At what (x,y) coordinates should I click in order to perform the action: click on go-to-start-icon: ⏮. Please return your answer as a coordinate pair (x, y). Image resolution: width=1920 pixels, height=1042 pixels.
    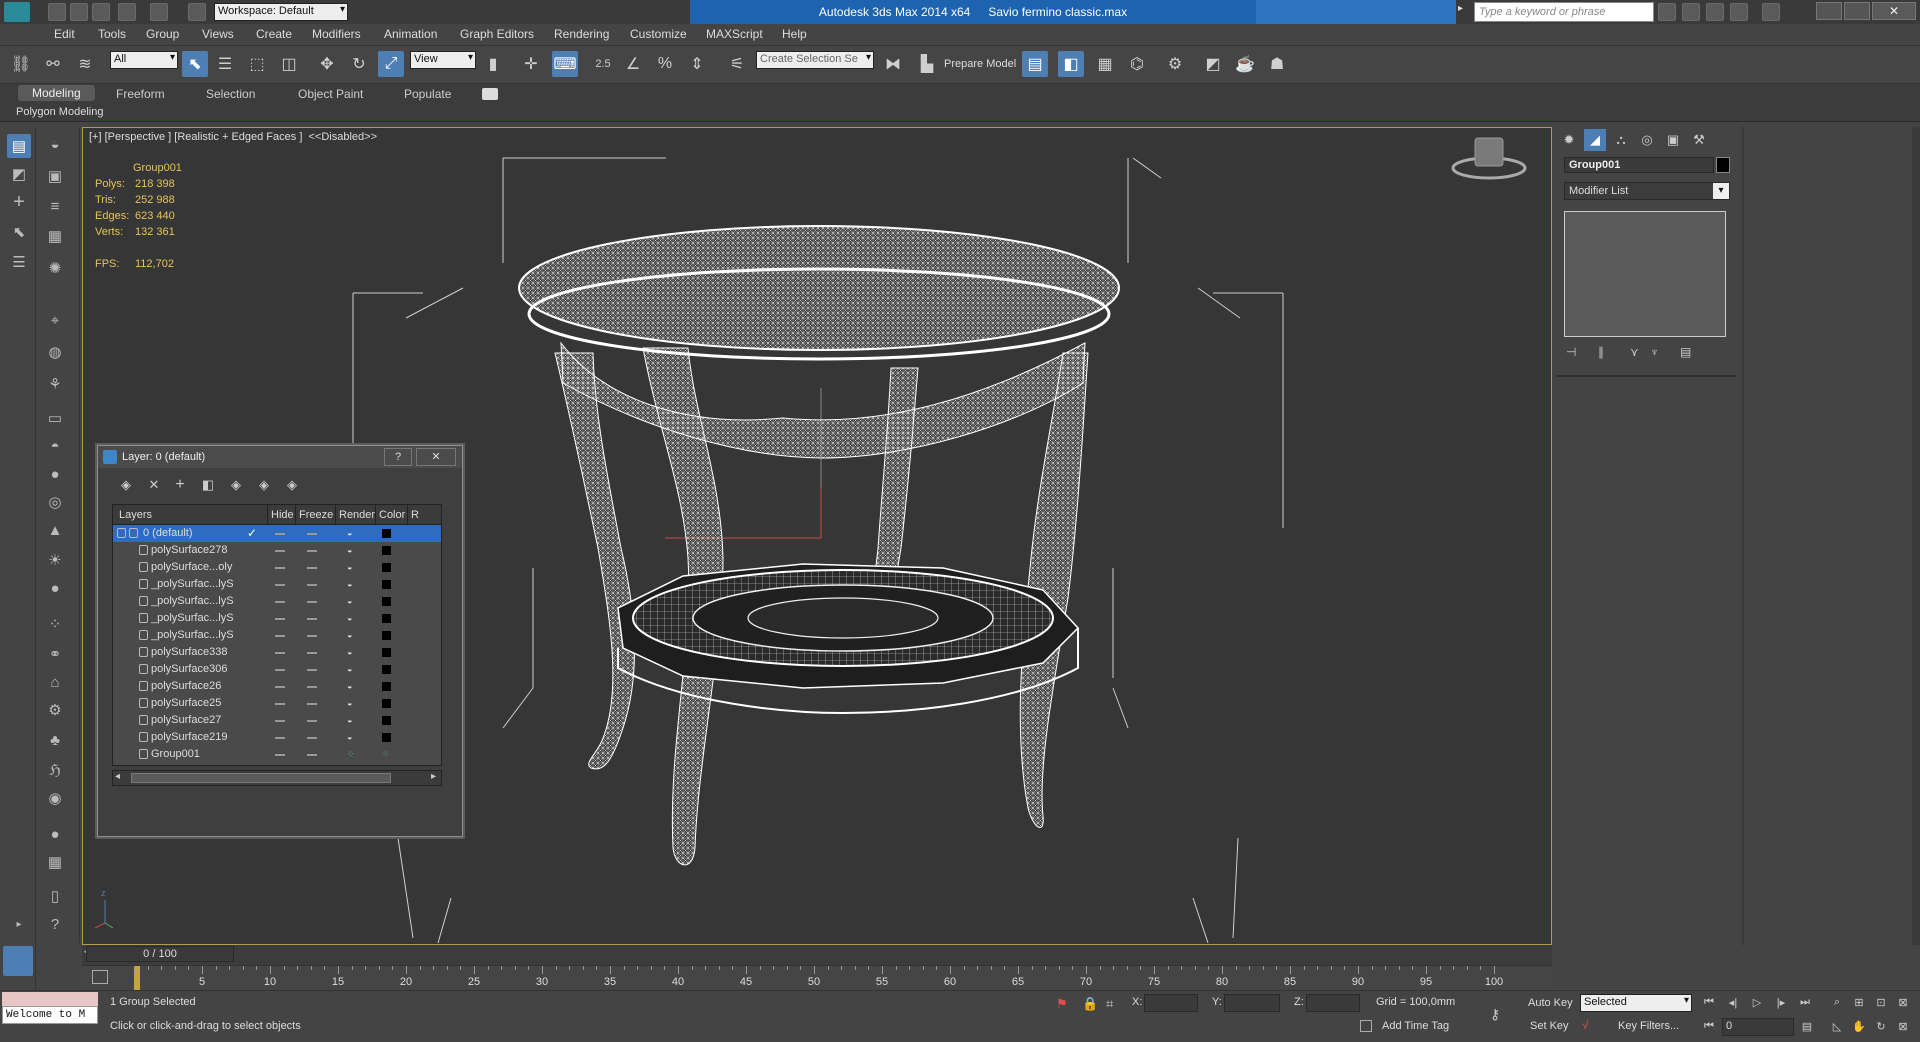
    Looking at the image, I should click on (1709, 1002).